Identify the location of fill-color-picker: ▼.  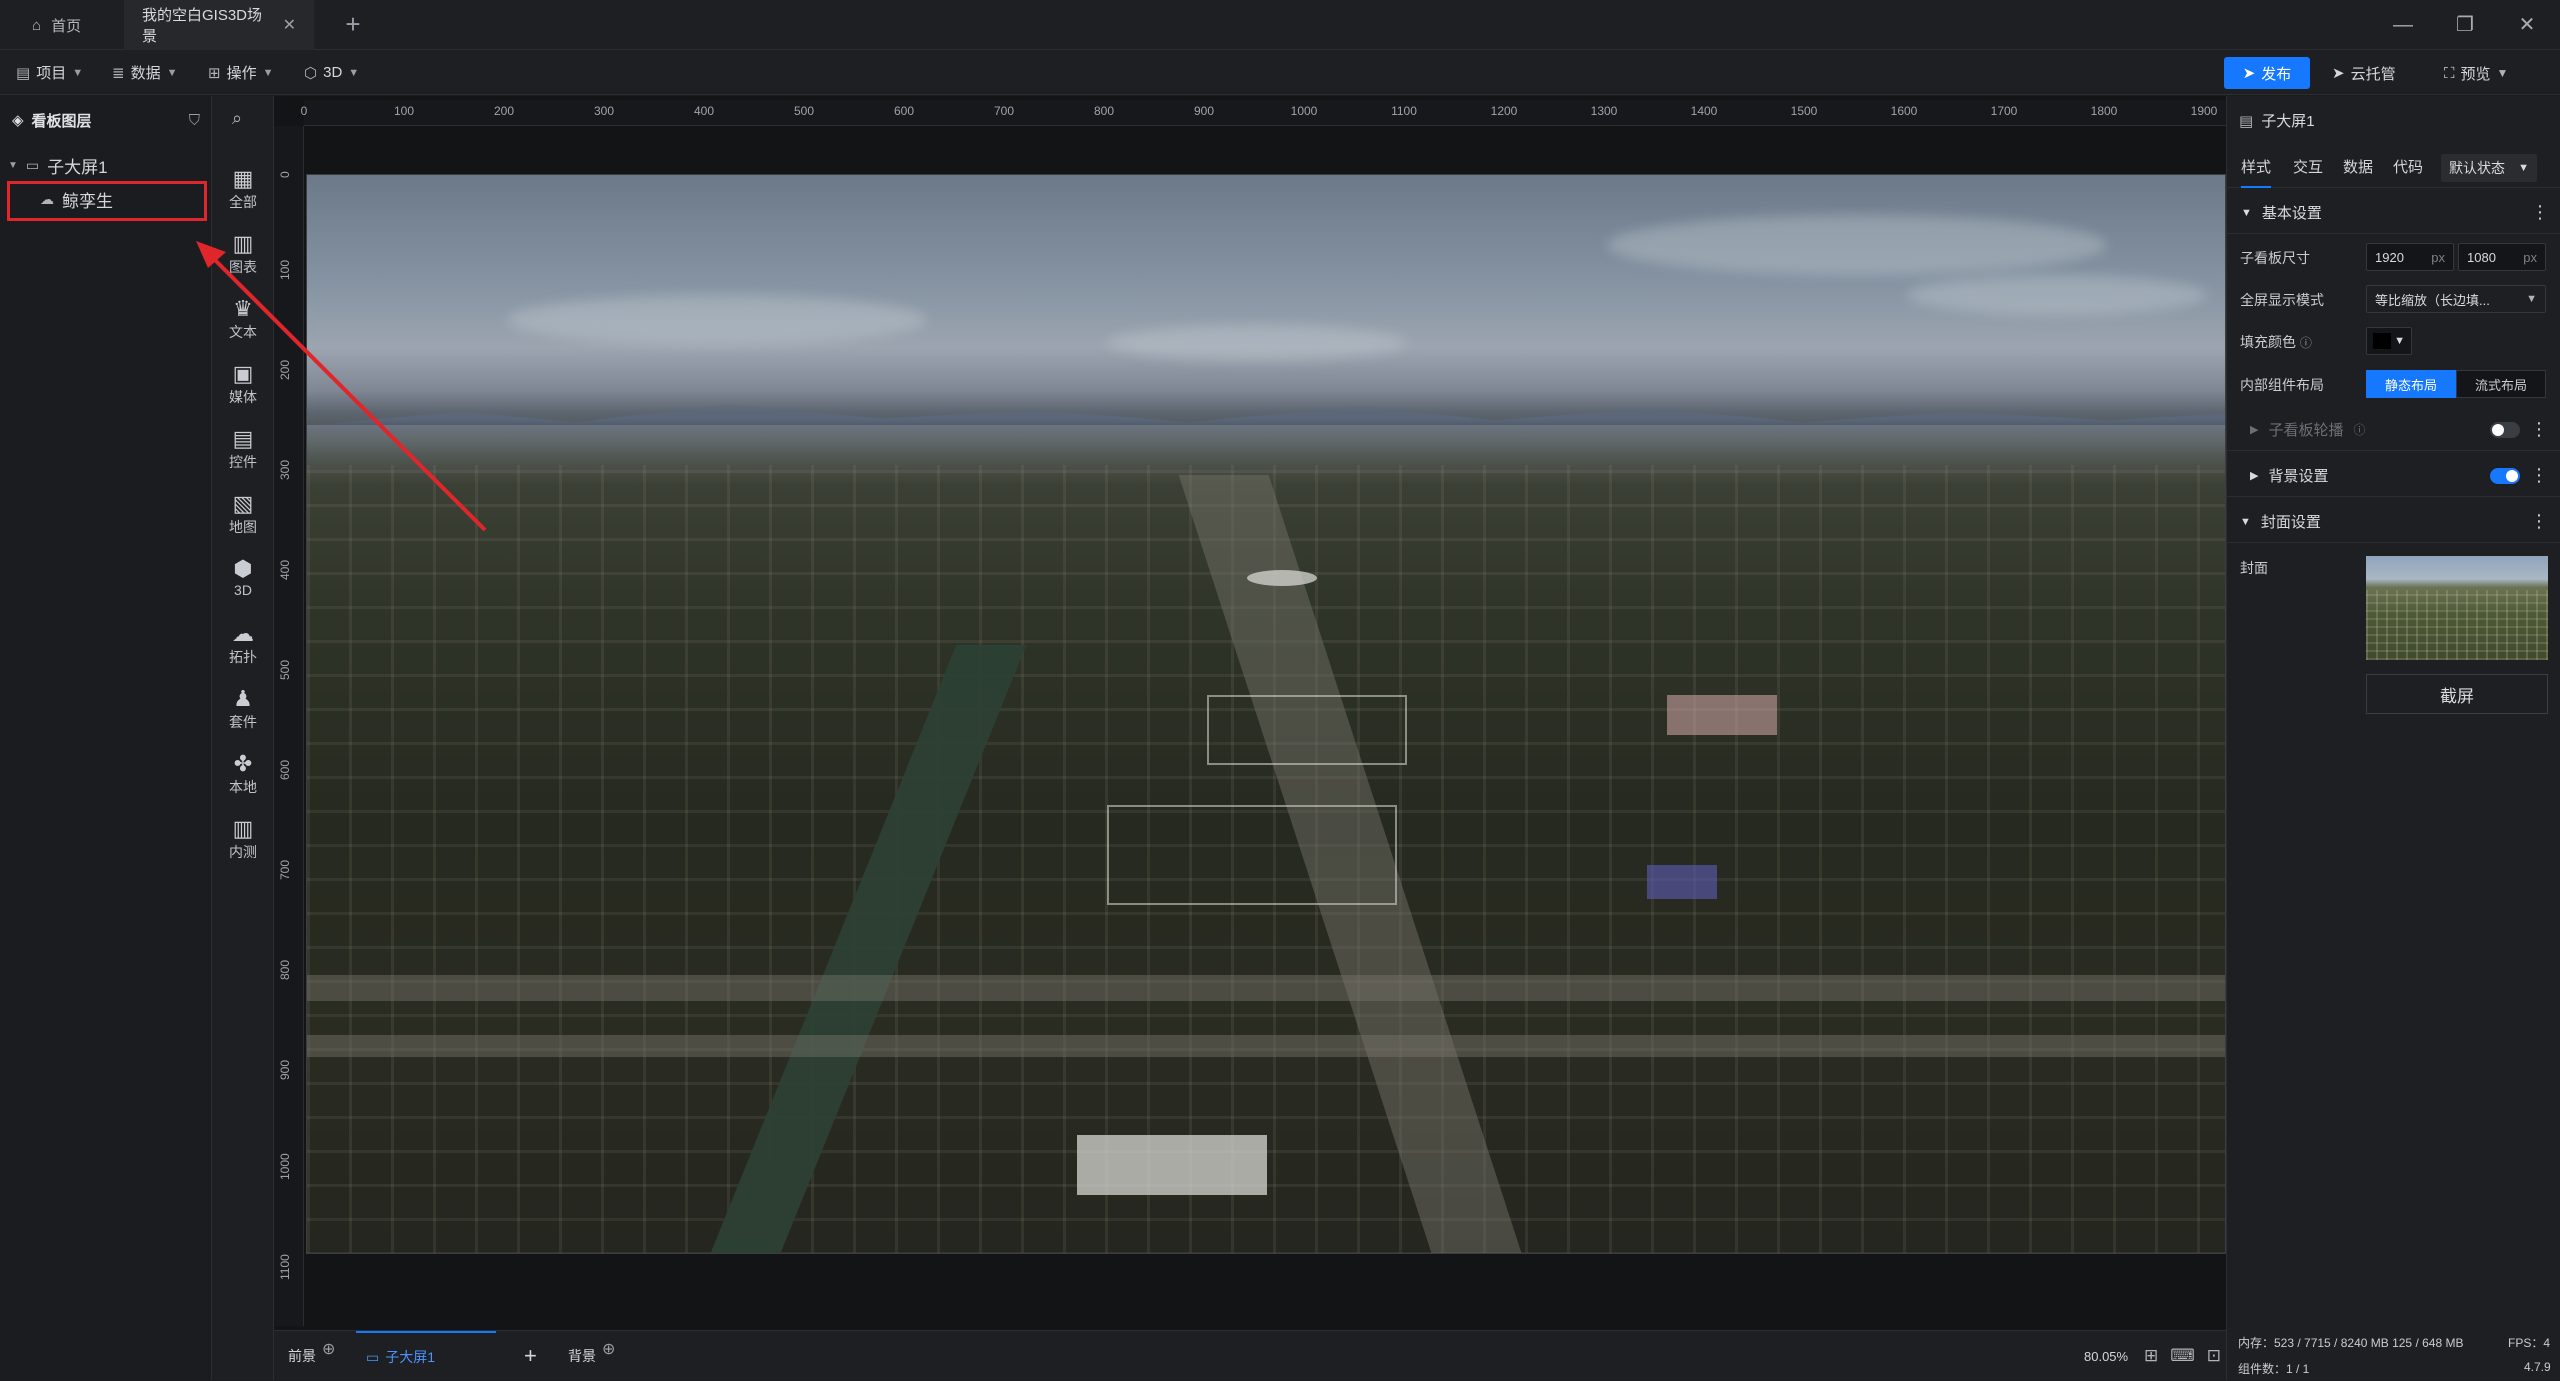
(2389, 341).